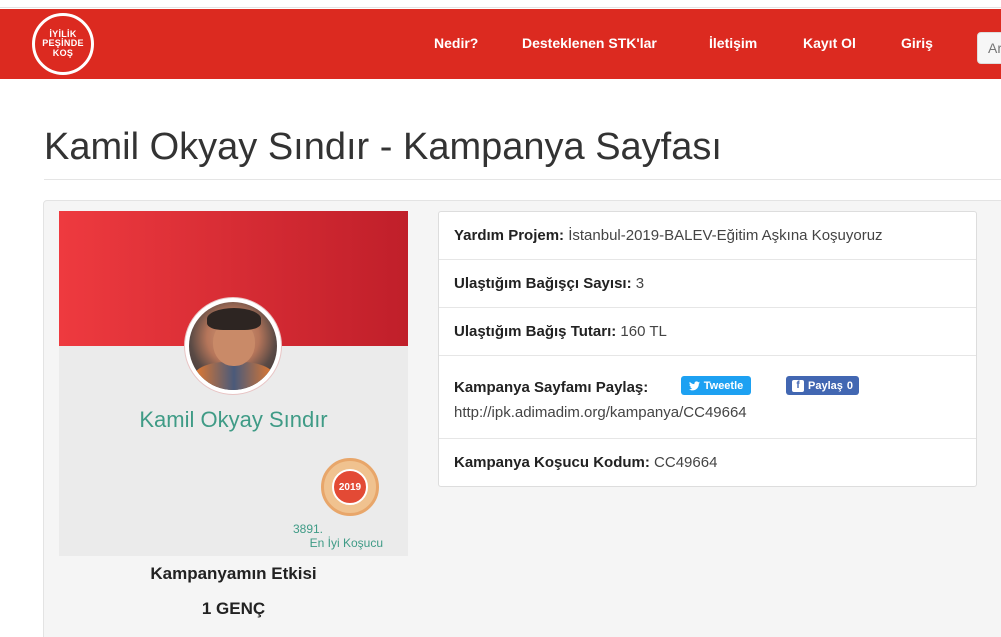  What do you see at coordinates (551, 387) in the screenshot?
I see `share-label: Kampanya Sayfamı Paylaş:` at bounding box center [551, 387].